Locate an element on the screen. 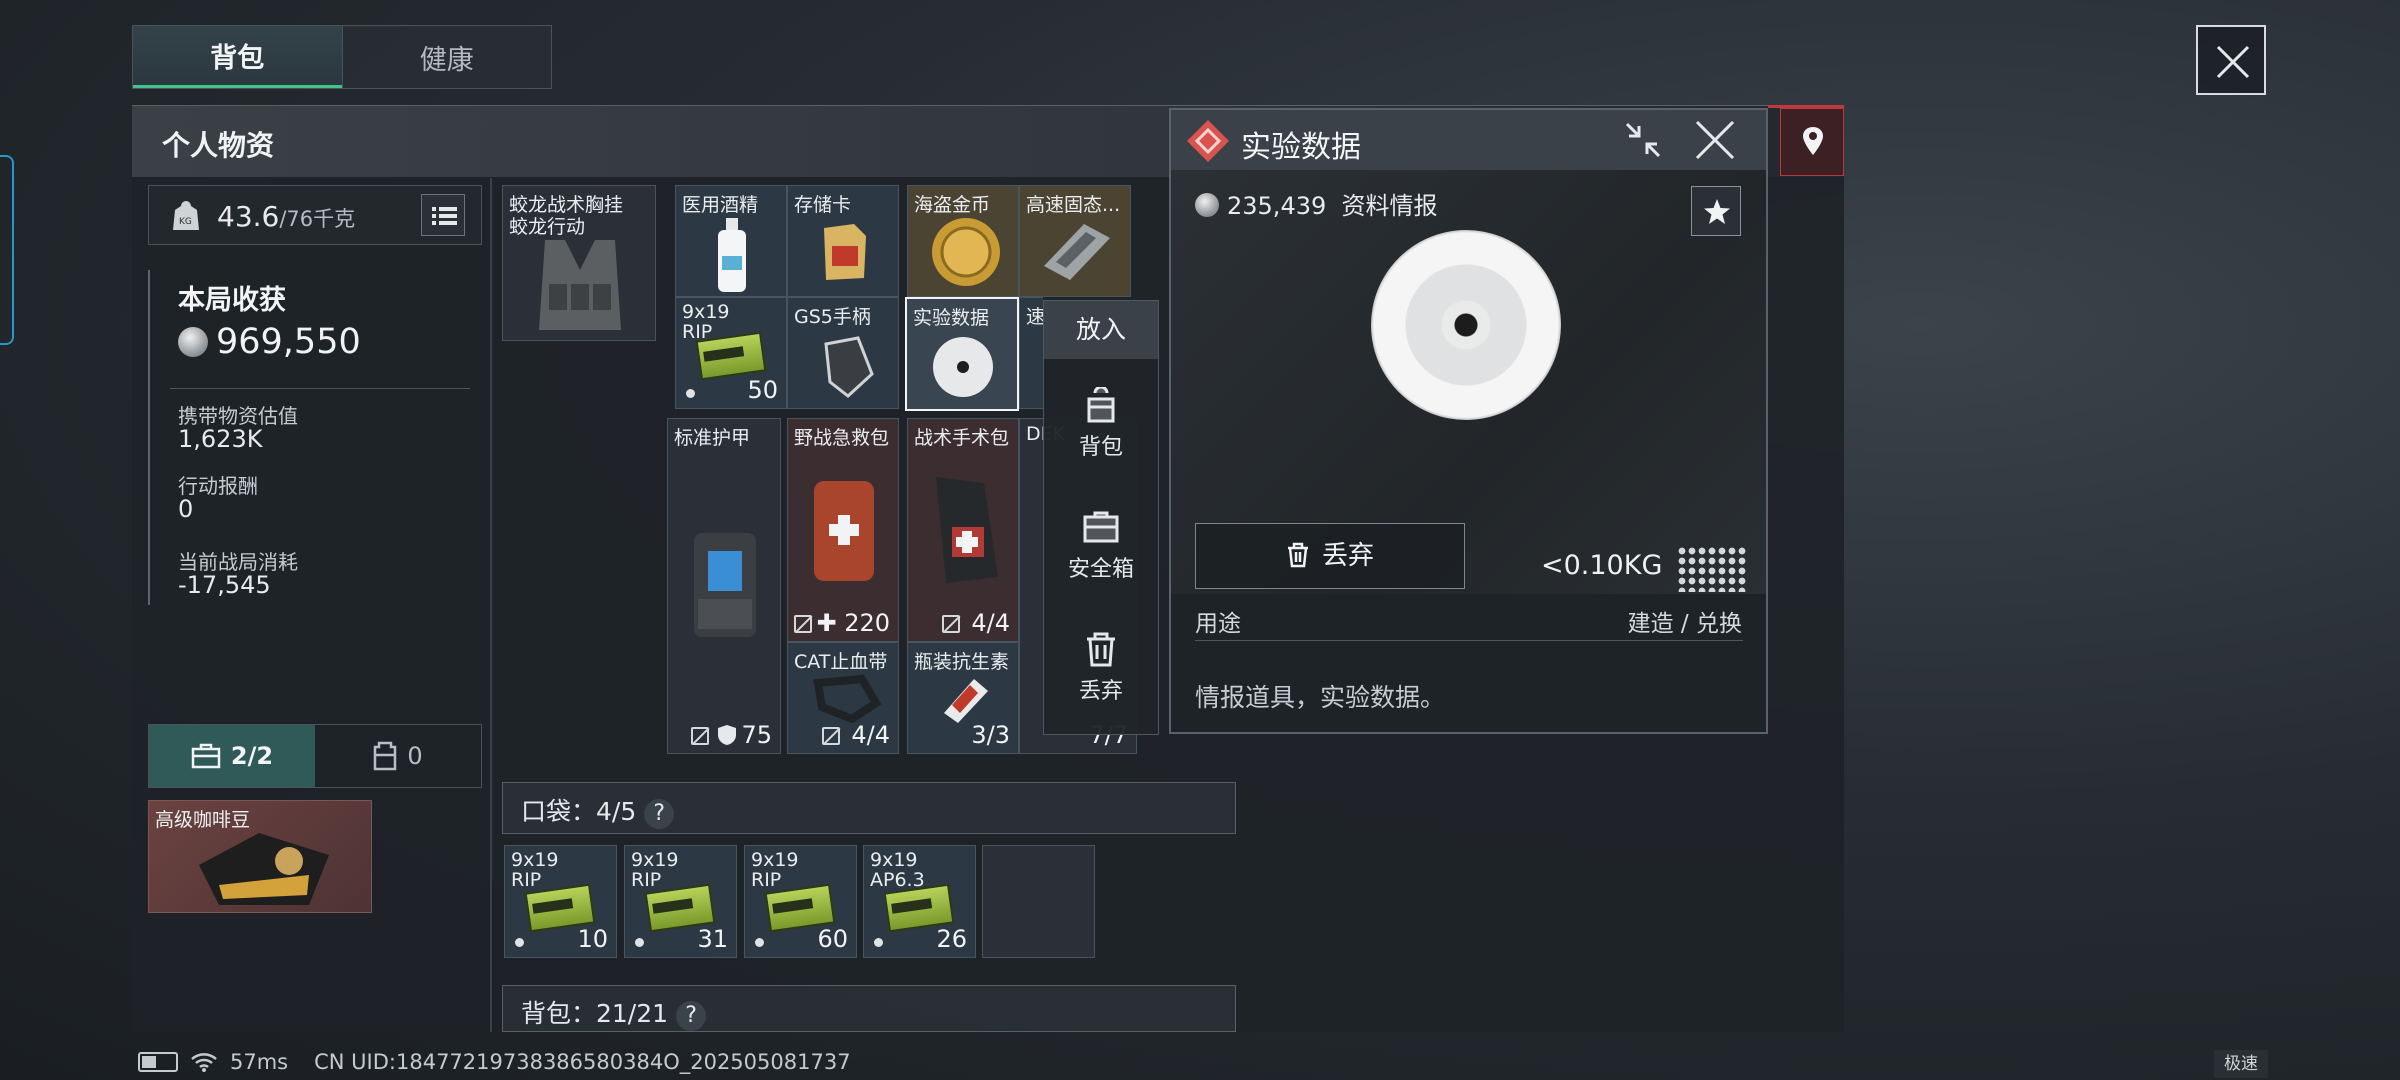 This screenshot has height=1080, width=2400. close-button is located at coordinates (2231, 60).